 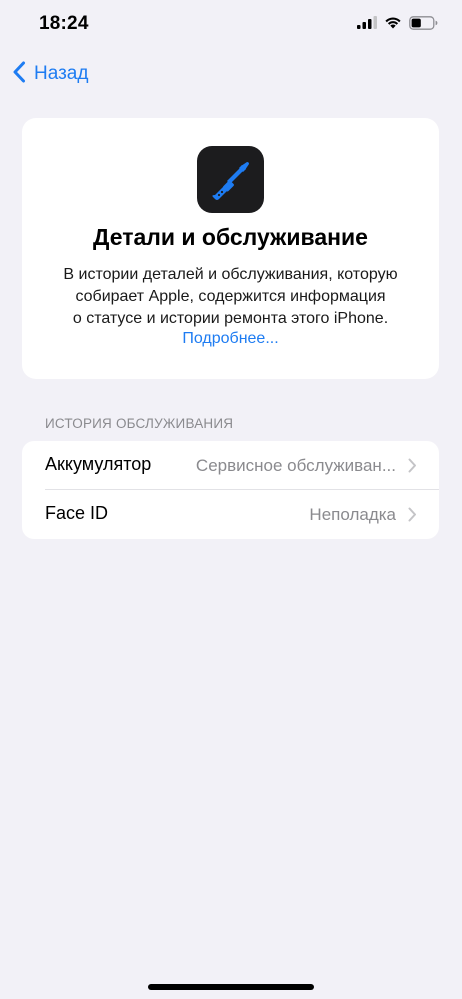 I want to click on service-row-face-id: Face ID Неполадка, so click(x=230, y=514).